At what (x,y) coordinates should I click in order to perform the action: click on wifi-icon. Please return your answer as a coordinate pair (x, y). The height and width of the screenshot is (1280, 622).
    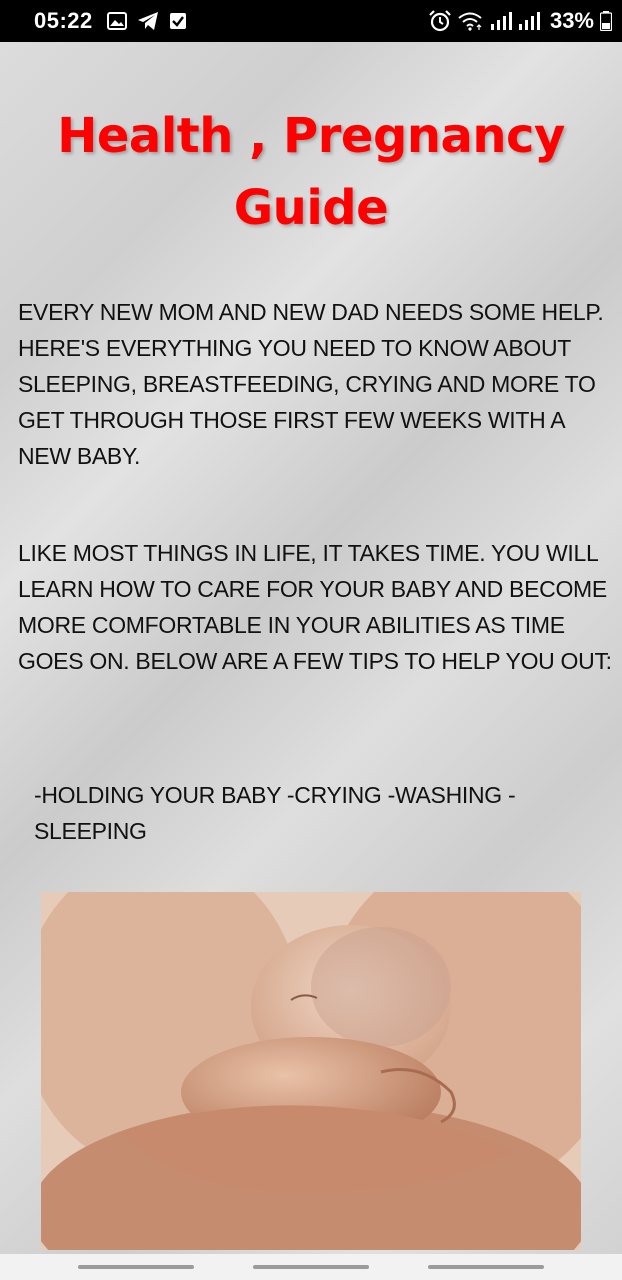
    Looking at the image, I should click on (470, 21).